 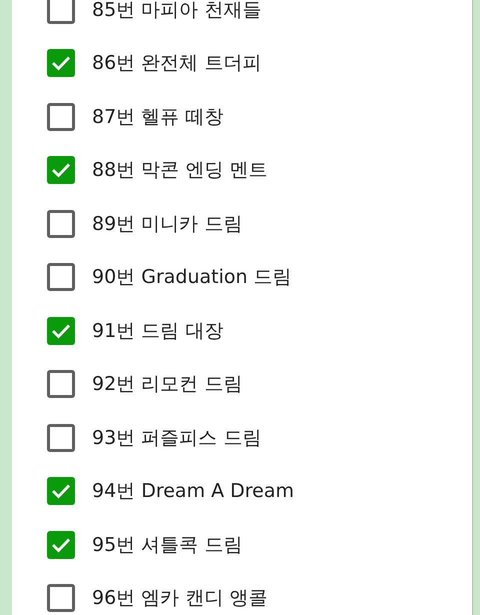 I want to click on checklist-item: 92번 리모컨 드림, so click(x=242, y=384).